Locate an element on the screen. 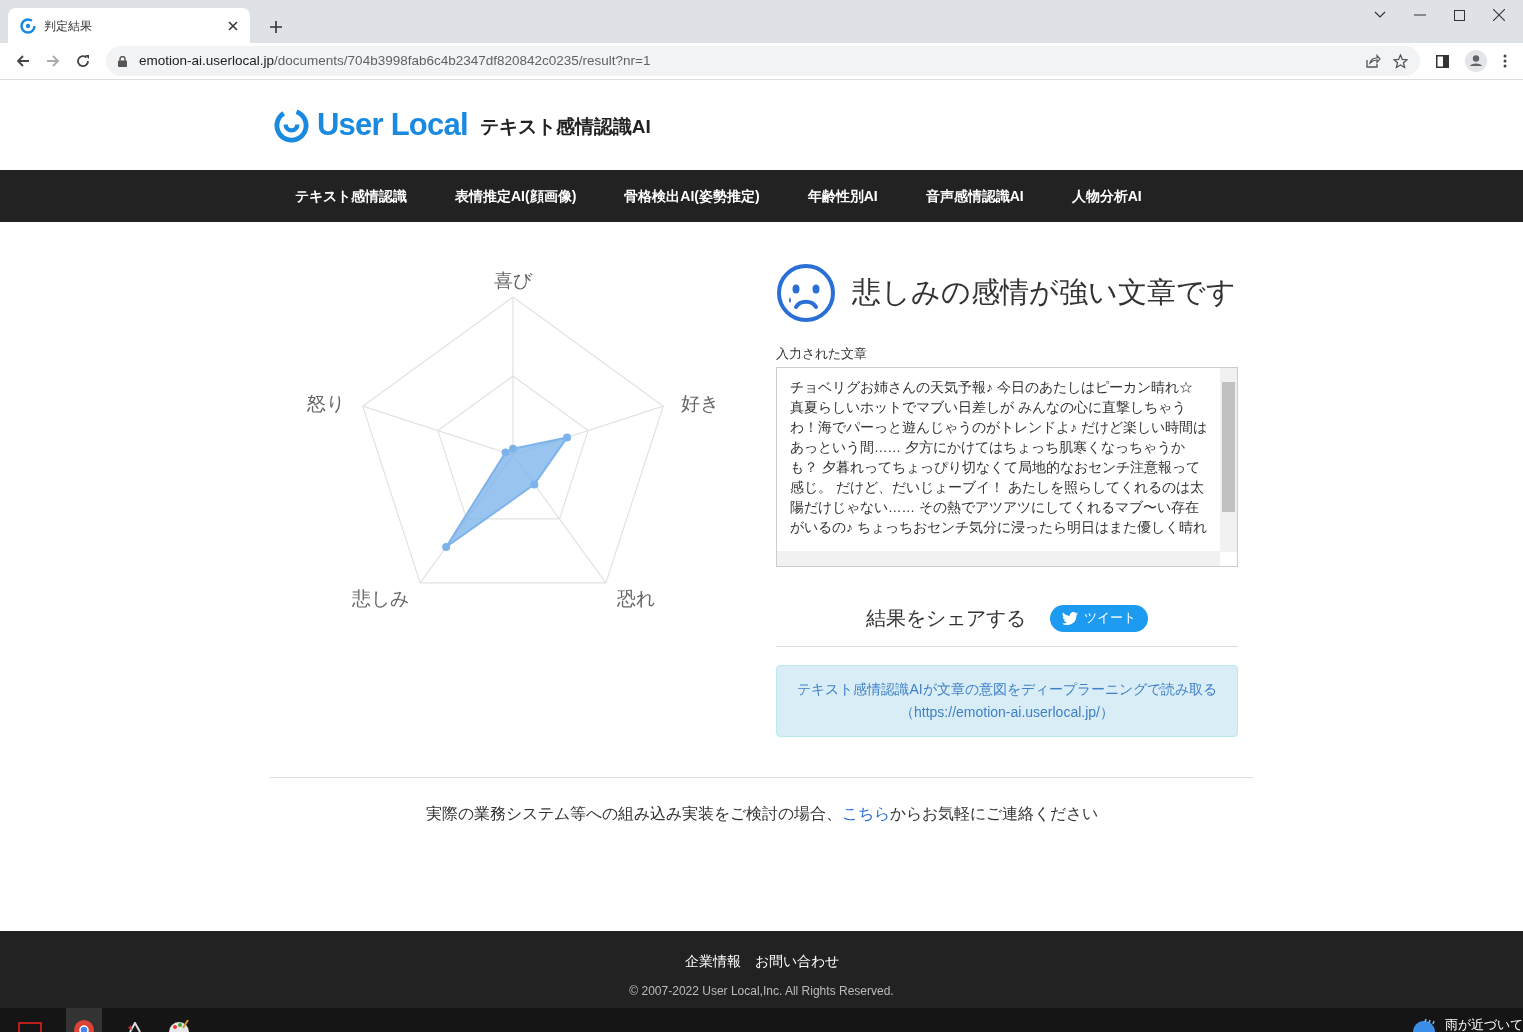 This screenshot has width=1523, height=1032. menu-dots-icon is located at coordinates (1505, 61).